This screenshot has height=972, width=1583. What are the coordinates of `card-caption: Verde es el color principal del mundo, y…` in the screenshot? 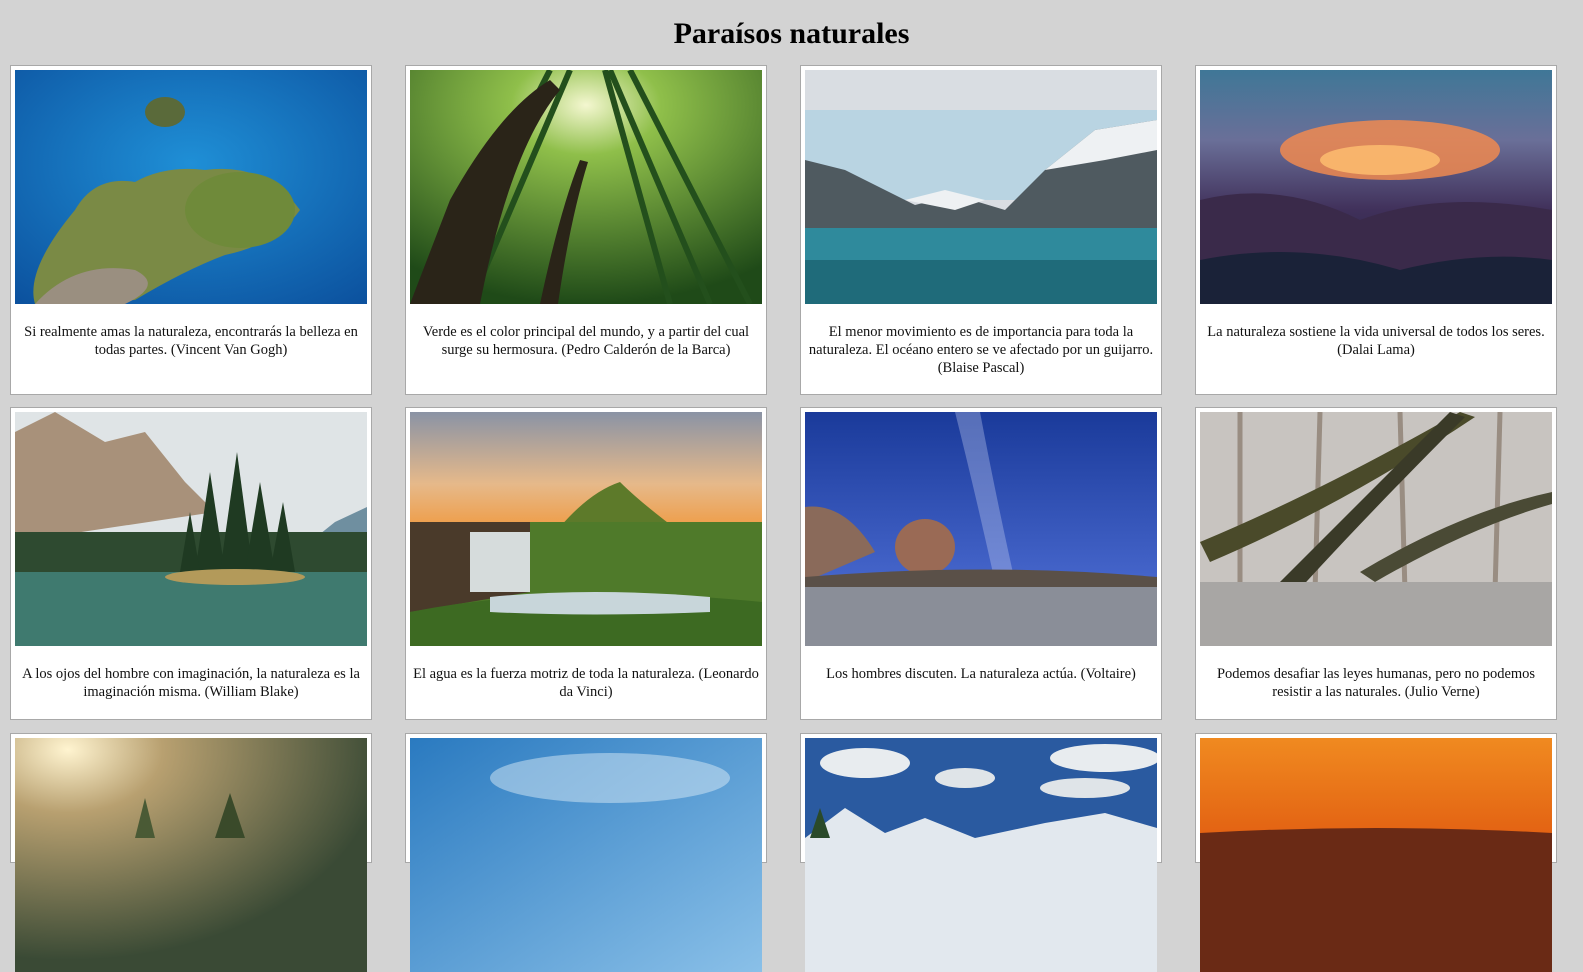 It's located at (586, 341).